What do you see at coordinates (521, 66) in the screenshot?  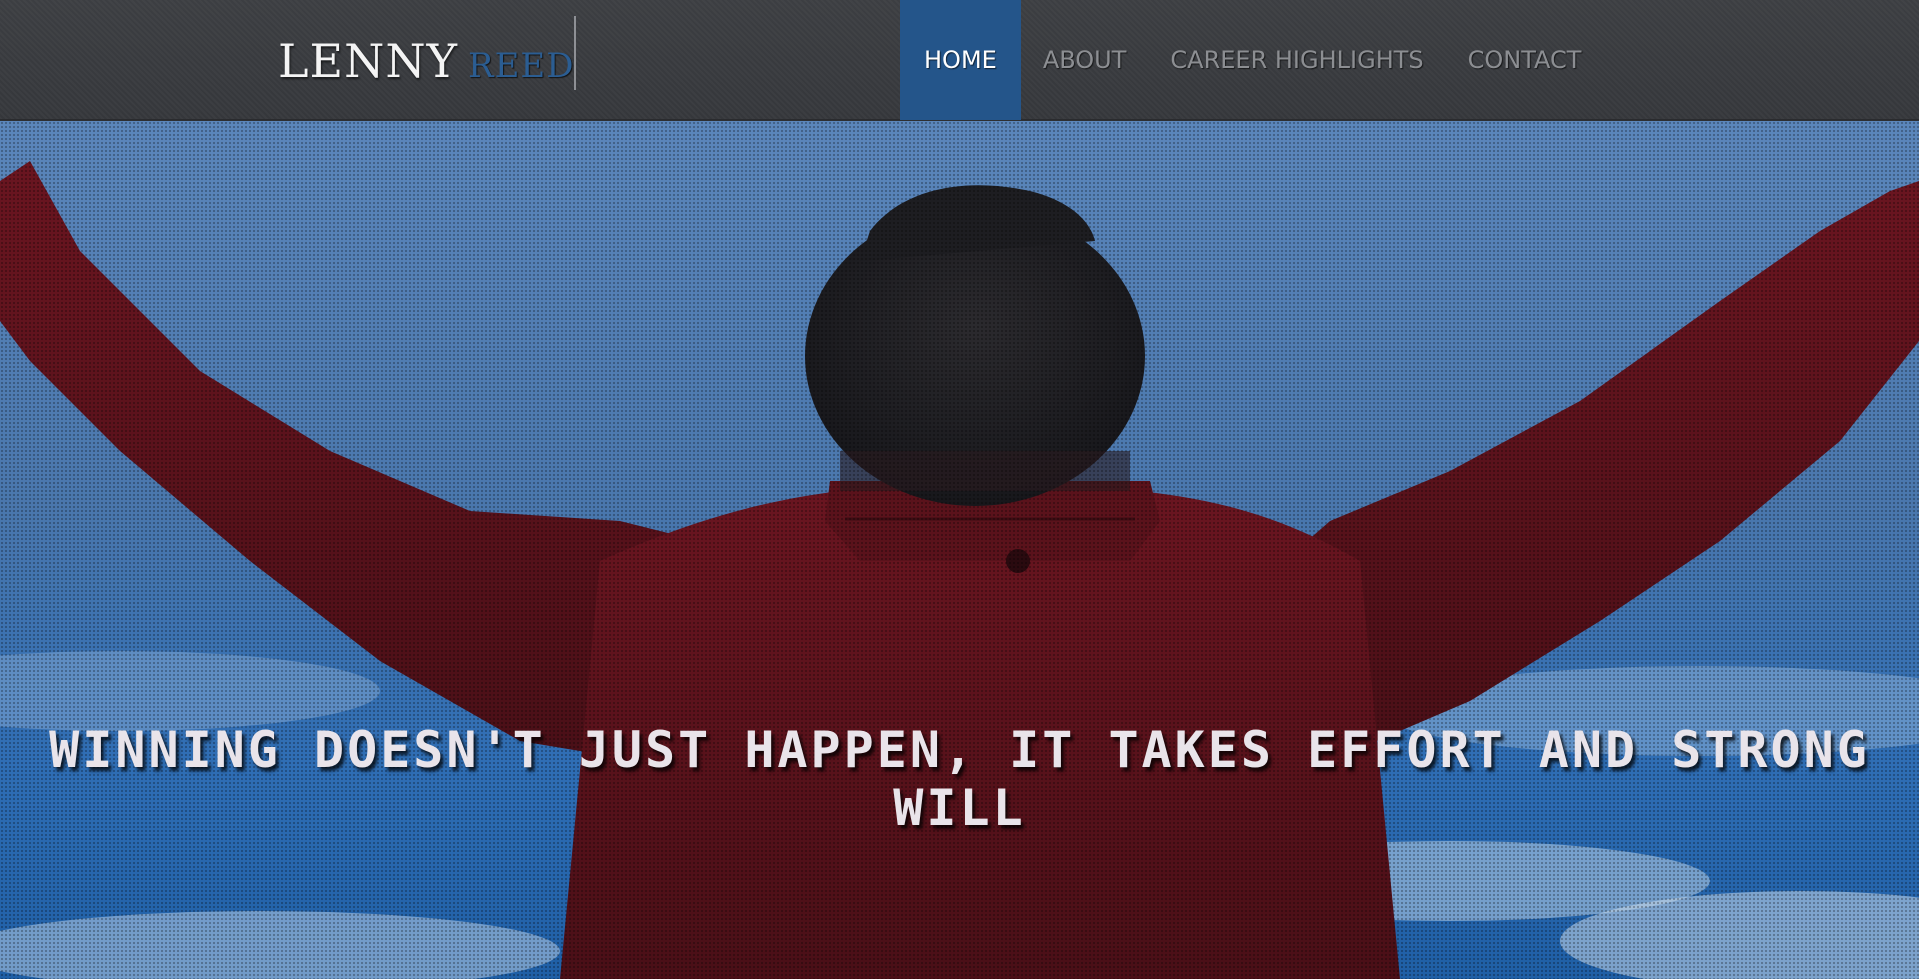 I see `logo-last-name: REED` at bounding box center [521, 66].